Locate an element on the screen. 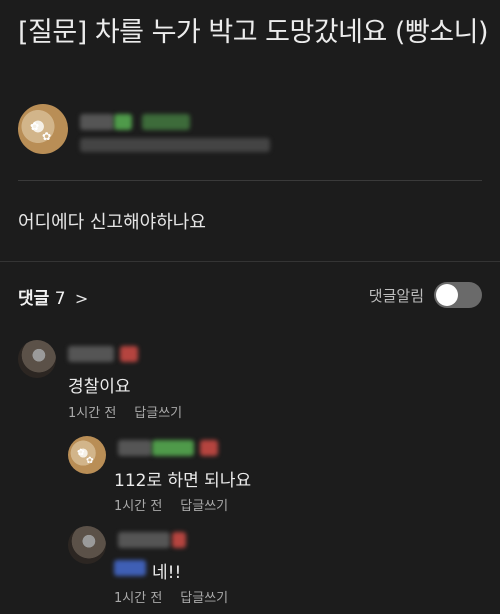 The image size is (500, 614). author-avatar: ✿ ✿ is located at coordinates (43, 129).